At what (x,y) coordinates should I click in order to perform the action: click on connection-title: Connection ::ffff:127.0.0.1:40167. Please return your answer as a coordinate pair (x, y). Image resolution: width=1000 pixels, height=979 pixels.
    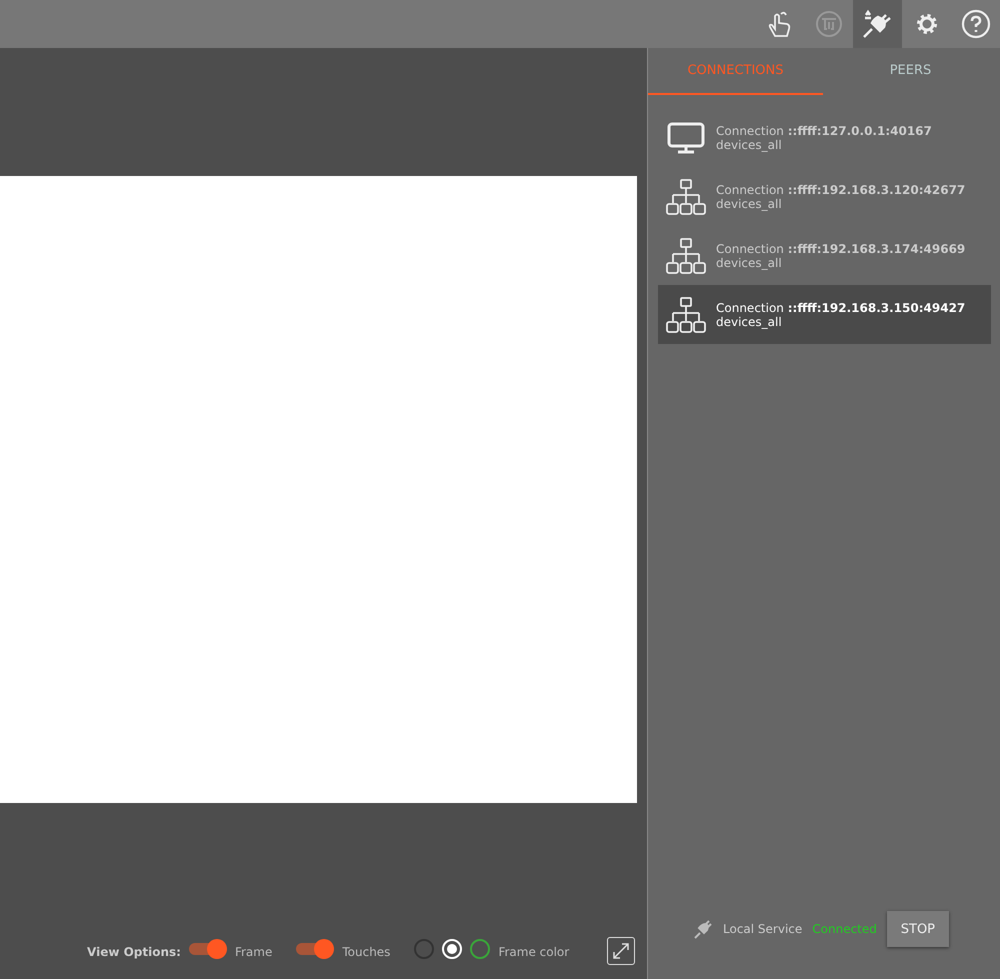
    Looking at the image, I should click on (824, 131).